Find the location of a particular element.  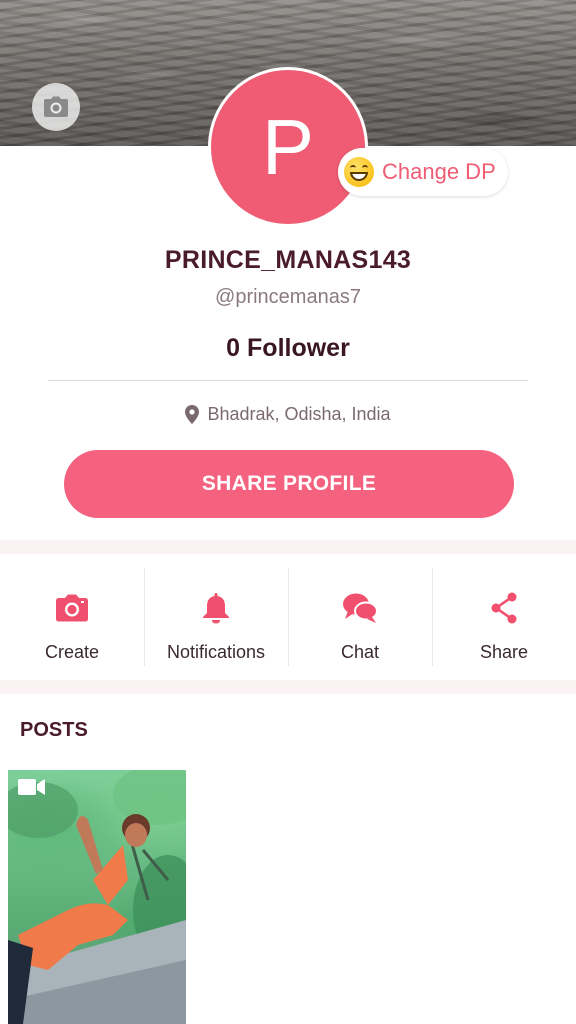

location: Bhadrak, Odisha, India is located at coordinates (288, 414).